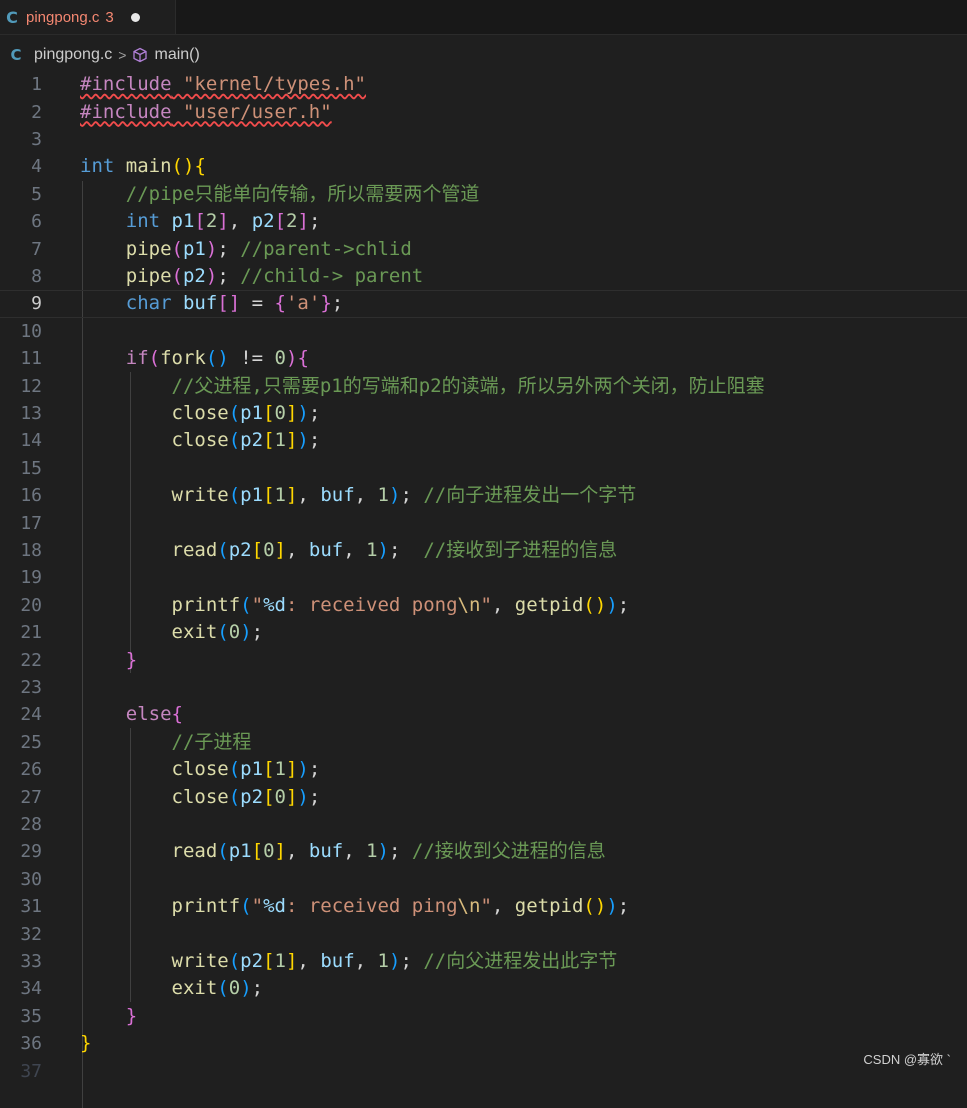  What do you see at coordinates (483, 742) in the screenshot?
I see `code-line: 25 //子进程` at bounding box center [483, 742].